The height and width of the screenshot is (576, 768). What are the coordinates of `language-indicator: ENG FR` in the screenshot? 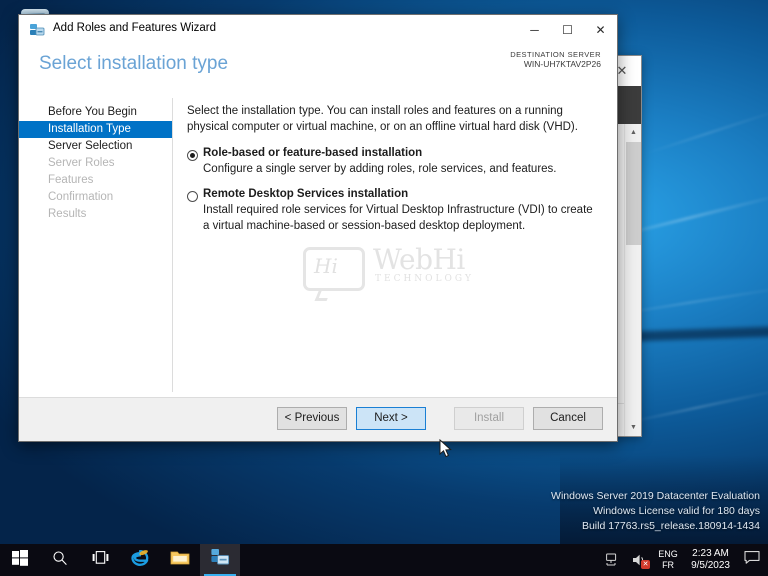 It's located at (668, 560).